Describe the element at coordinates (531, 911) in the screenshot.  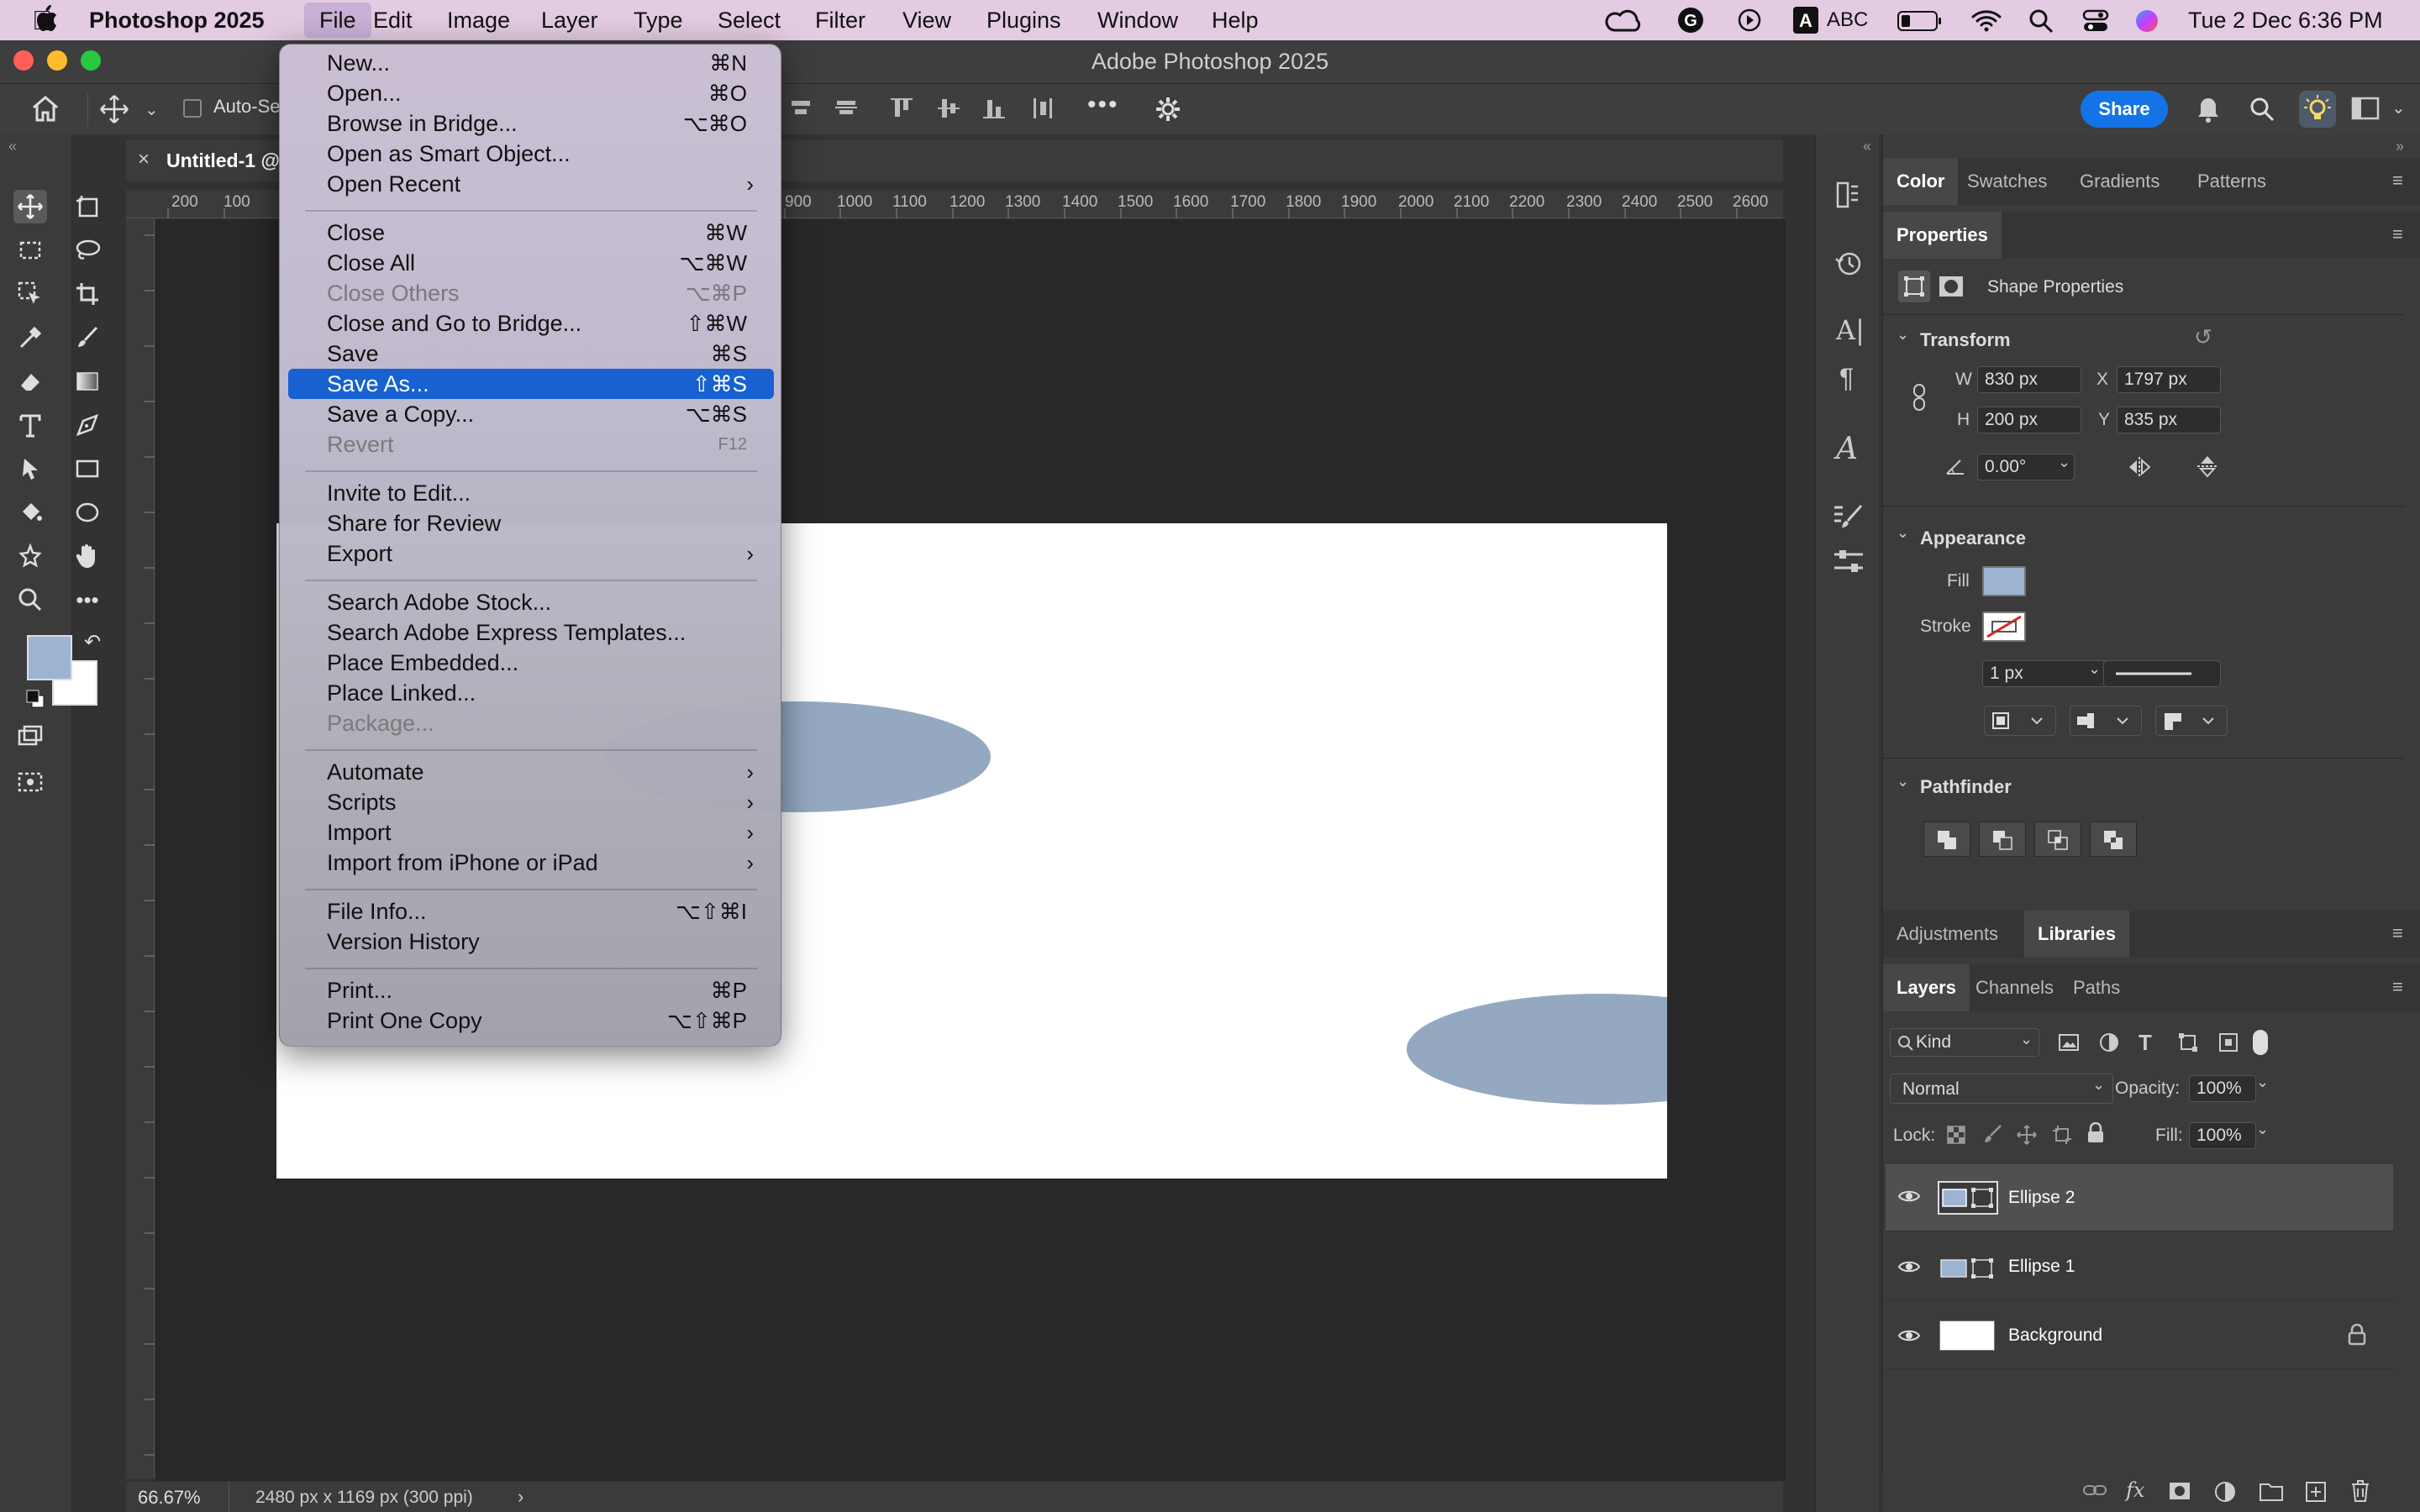
I see `menu-item-file-info: File Info... ⌥⇧⌘I` at that location.